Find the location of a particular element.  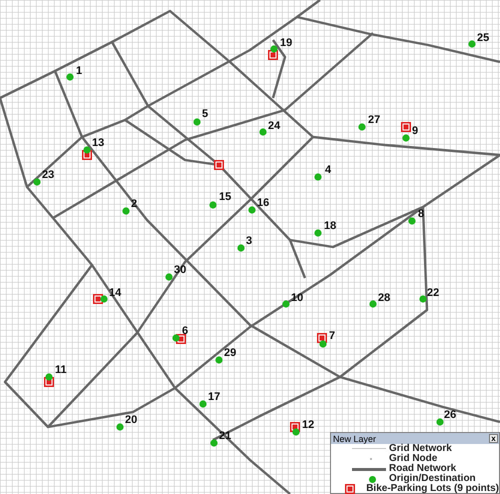

legend-label: Grid Network is located at coordinates (420, 449).